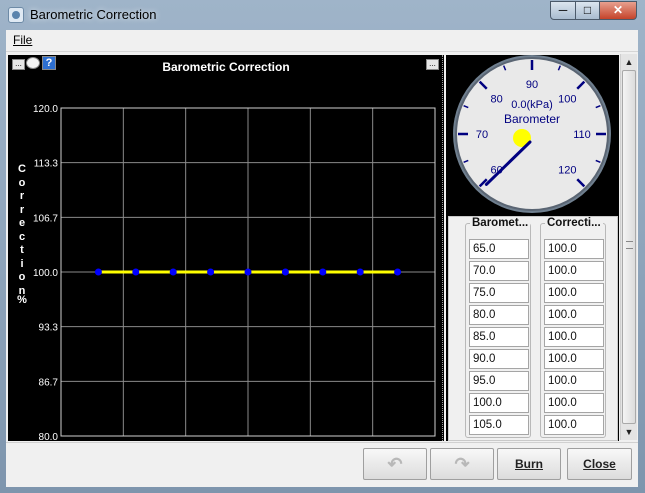  I want to click on gauge-tick-label: 120, so click(567, 170).